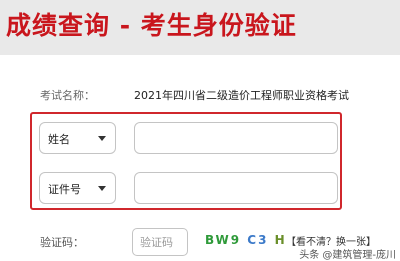 The image size is (400, 261). Describe the element at coordinates (67, 95) in the screenshot. I see `exam-name-label: 考试名称：` at that location.